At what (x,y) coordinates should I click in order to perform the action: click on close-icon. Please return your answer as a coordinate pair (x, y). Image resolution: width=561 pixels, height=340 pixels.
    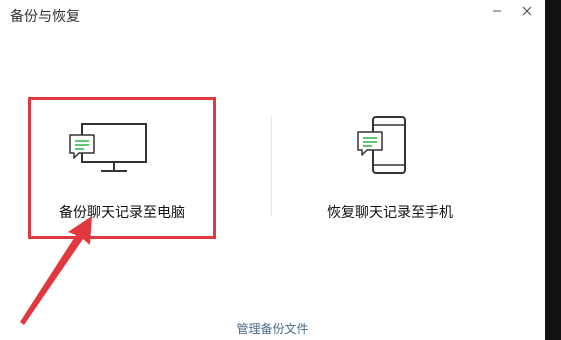
    Looking at the image, I should click on (527, 11).